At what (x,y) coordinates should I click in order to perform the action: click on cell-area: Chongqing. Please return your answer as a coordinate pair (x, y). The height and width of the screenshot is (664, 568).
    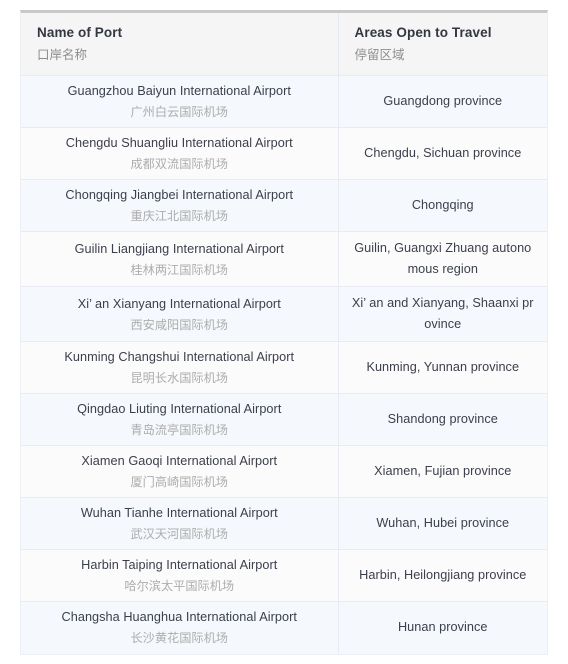
    Looking at the image, I should click on (442, 205).